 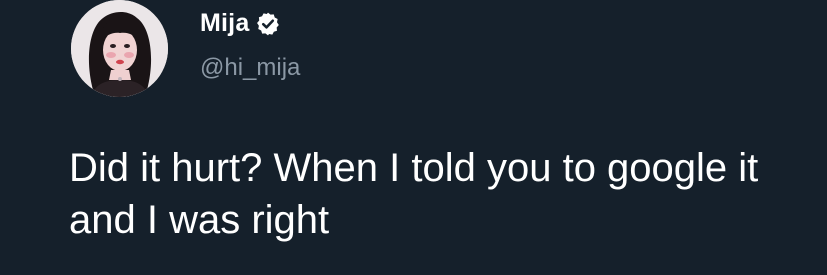 I want to click on avatar-photo, so click(x=119, y=48).